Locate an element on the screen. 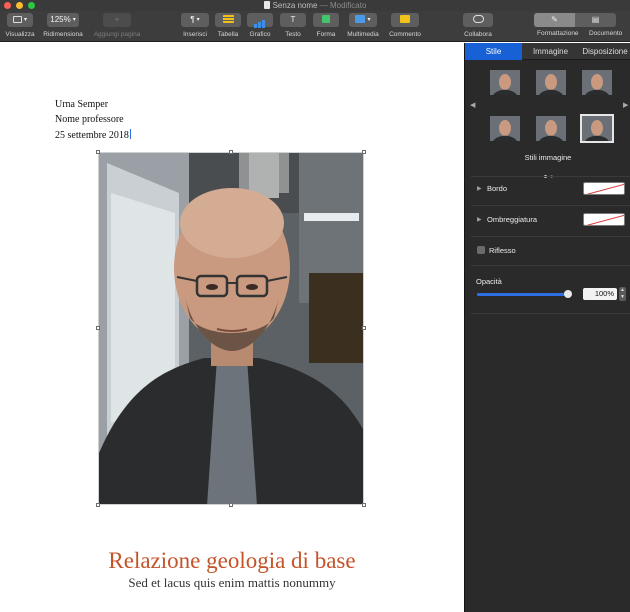 The width and height of the screenshot is (630, 612). opacity-field: 100% is located at coordinates (600, 294).